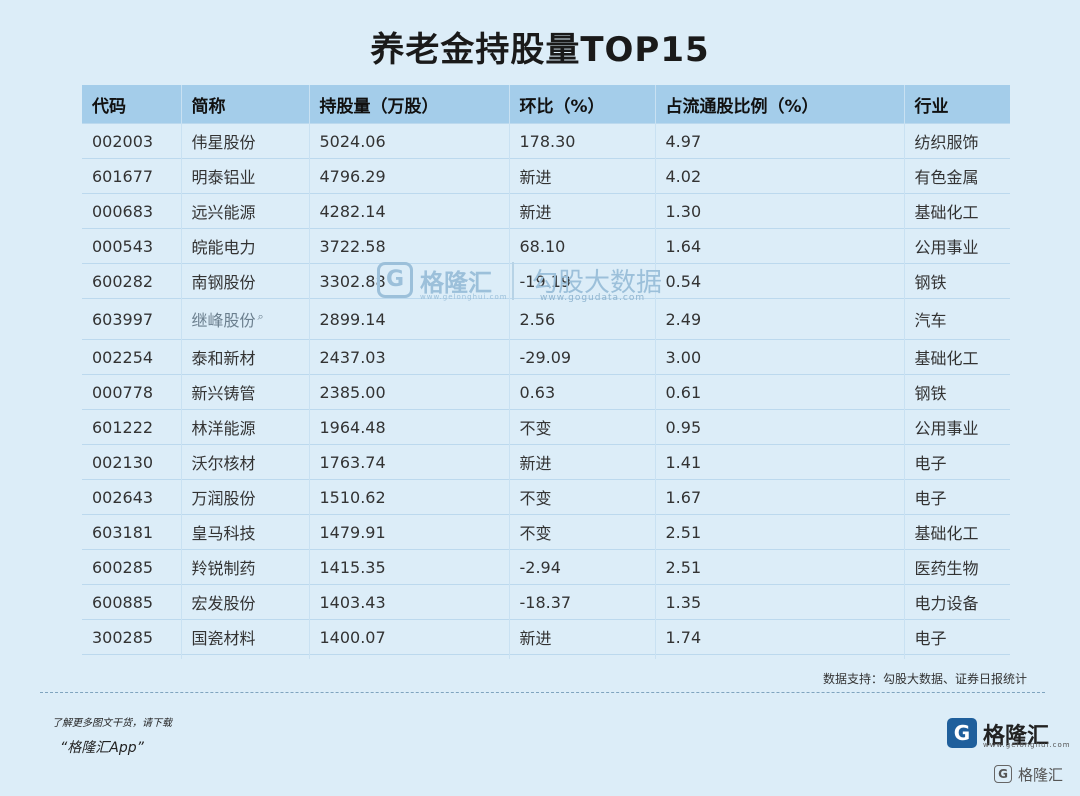 The image size is (1080, 796). What do you see at coordinates (131, 246) in the screenshot?
I see `code-cell: 000543` at bounding box center [131, 246].